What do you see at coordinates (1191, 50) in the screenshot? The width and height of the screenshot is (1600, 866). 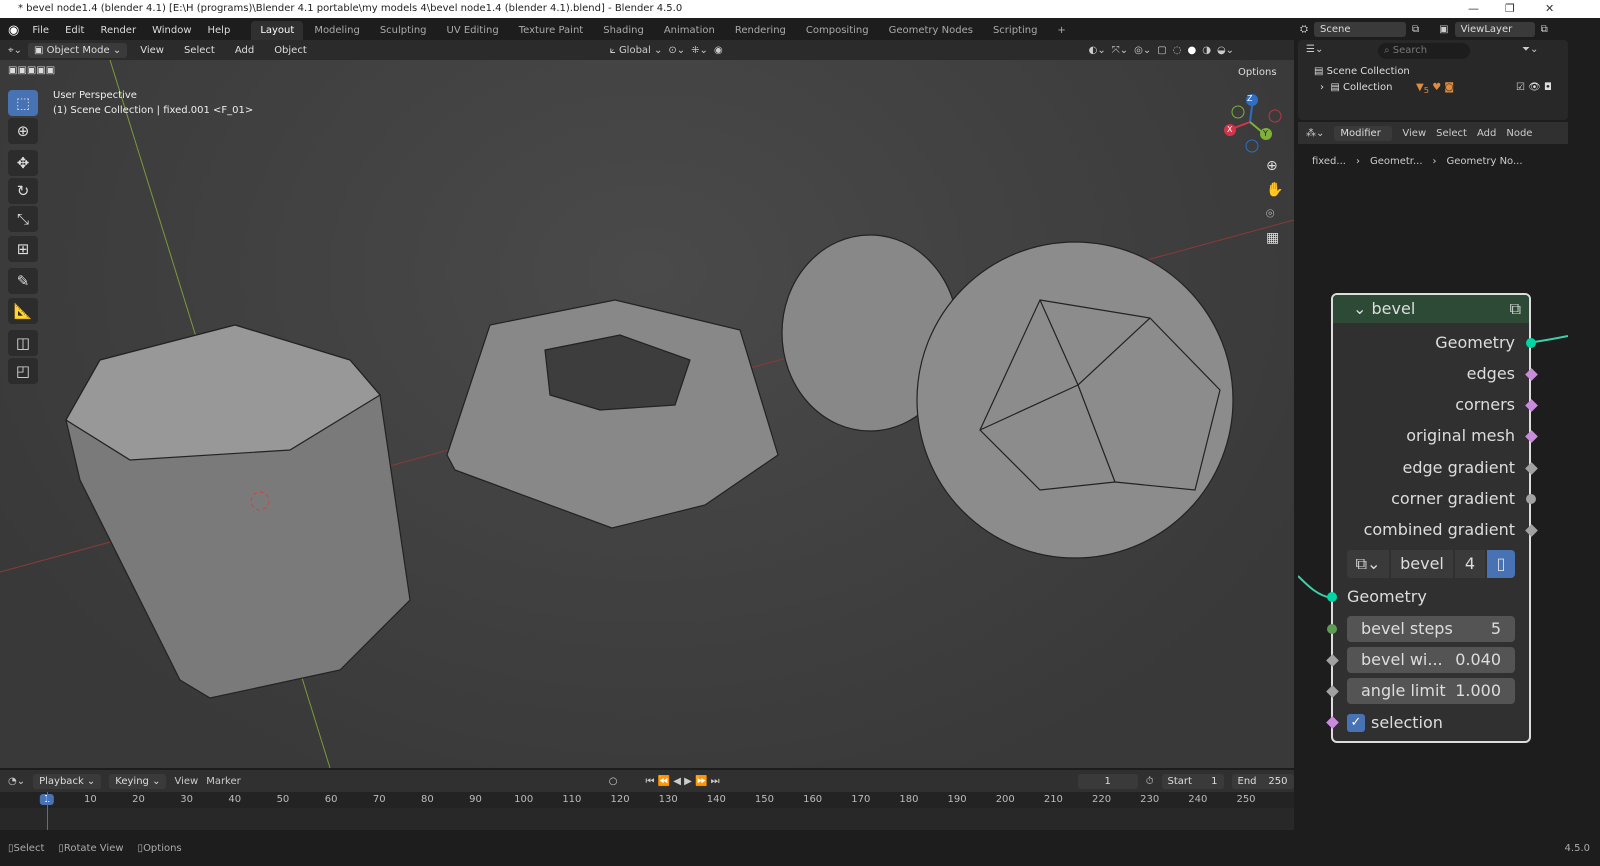 I see `shading-solid-icon: ●` at bounding box center [1191, 50].